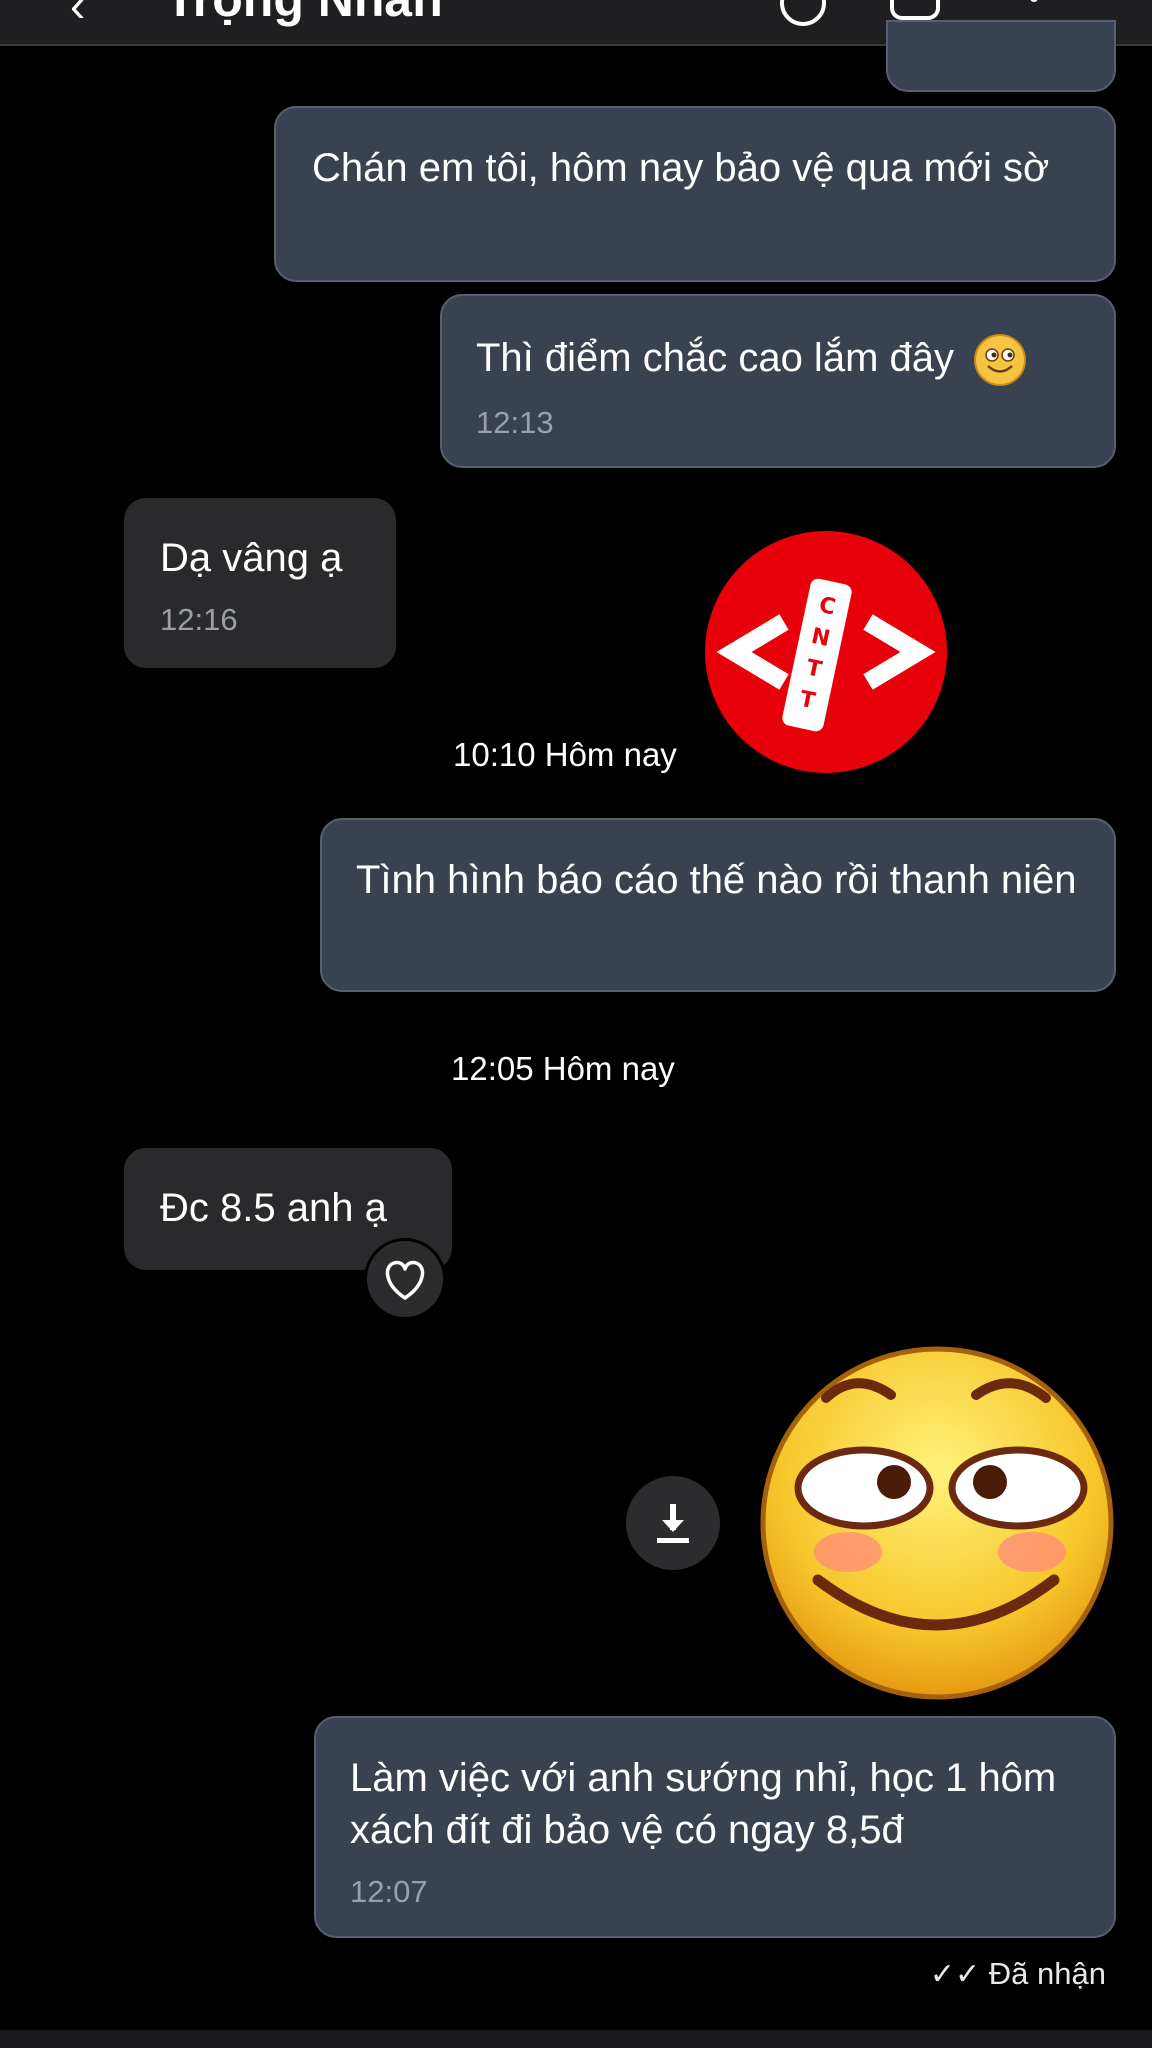  Describe the element at coordinates (77, 16) in the screenshot. I see `chevron-left-icon: ‹` at that location.